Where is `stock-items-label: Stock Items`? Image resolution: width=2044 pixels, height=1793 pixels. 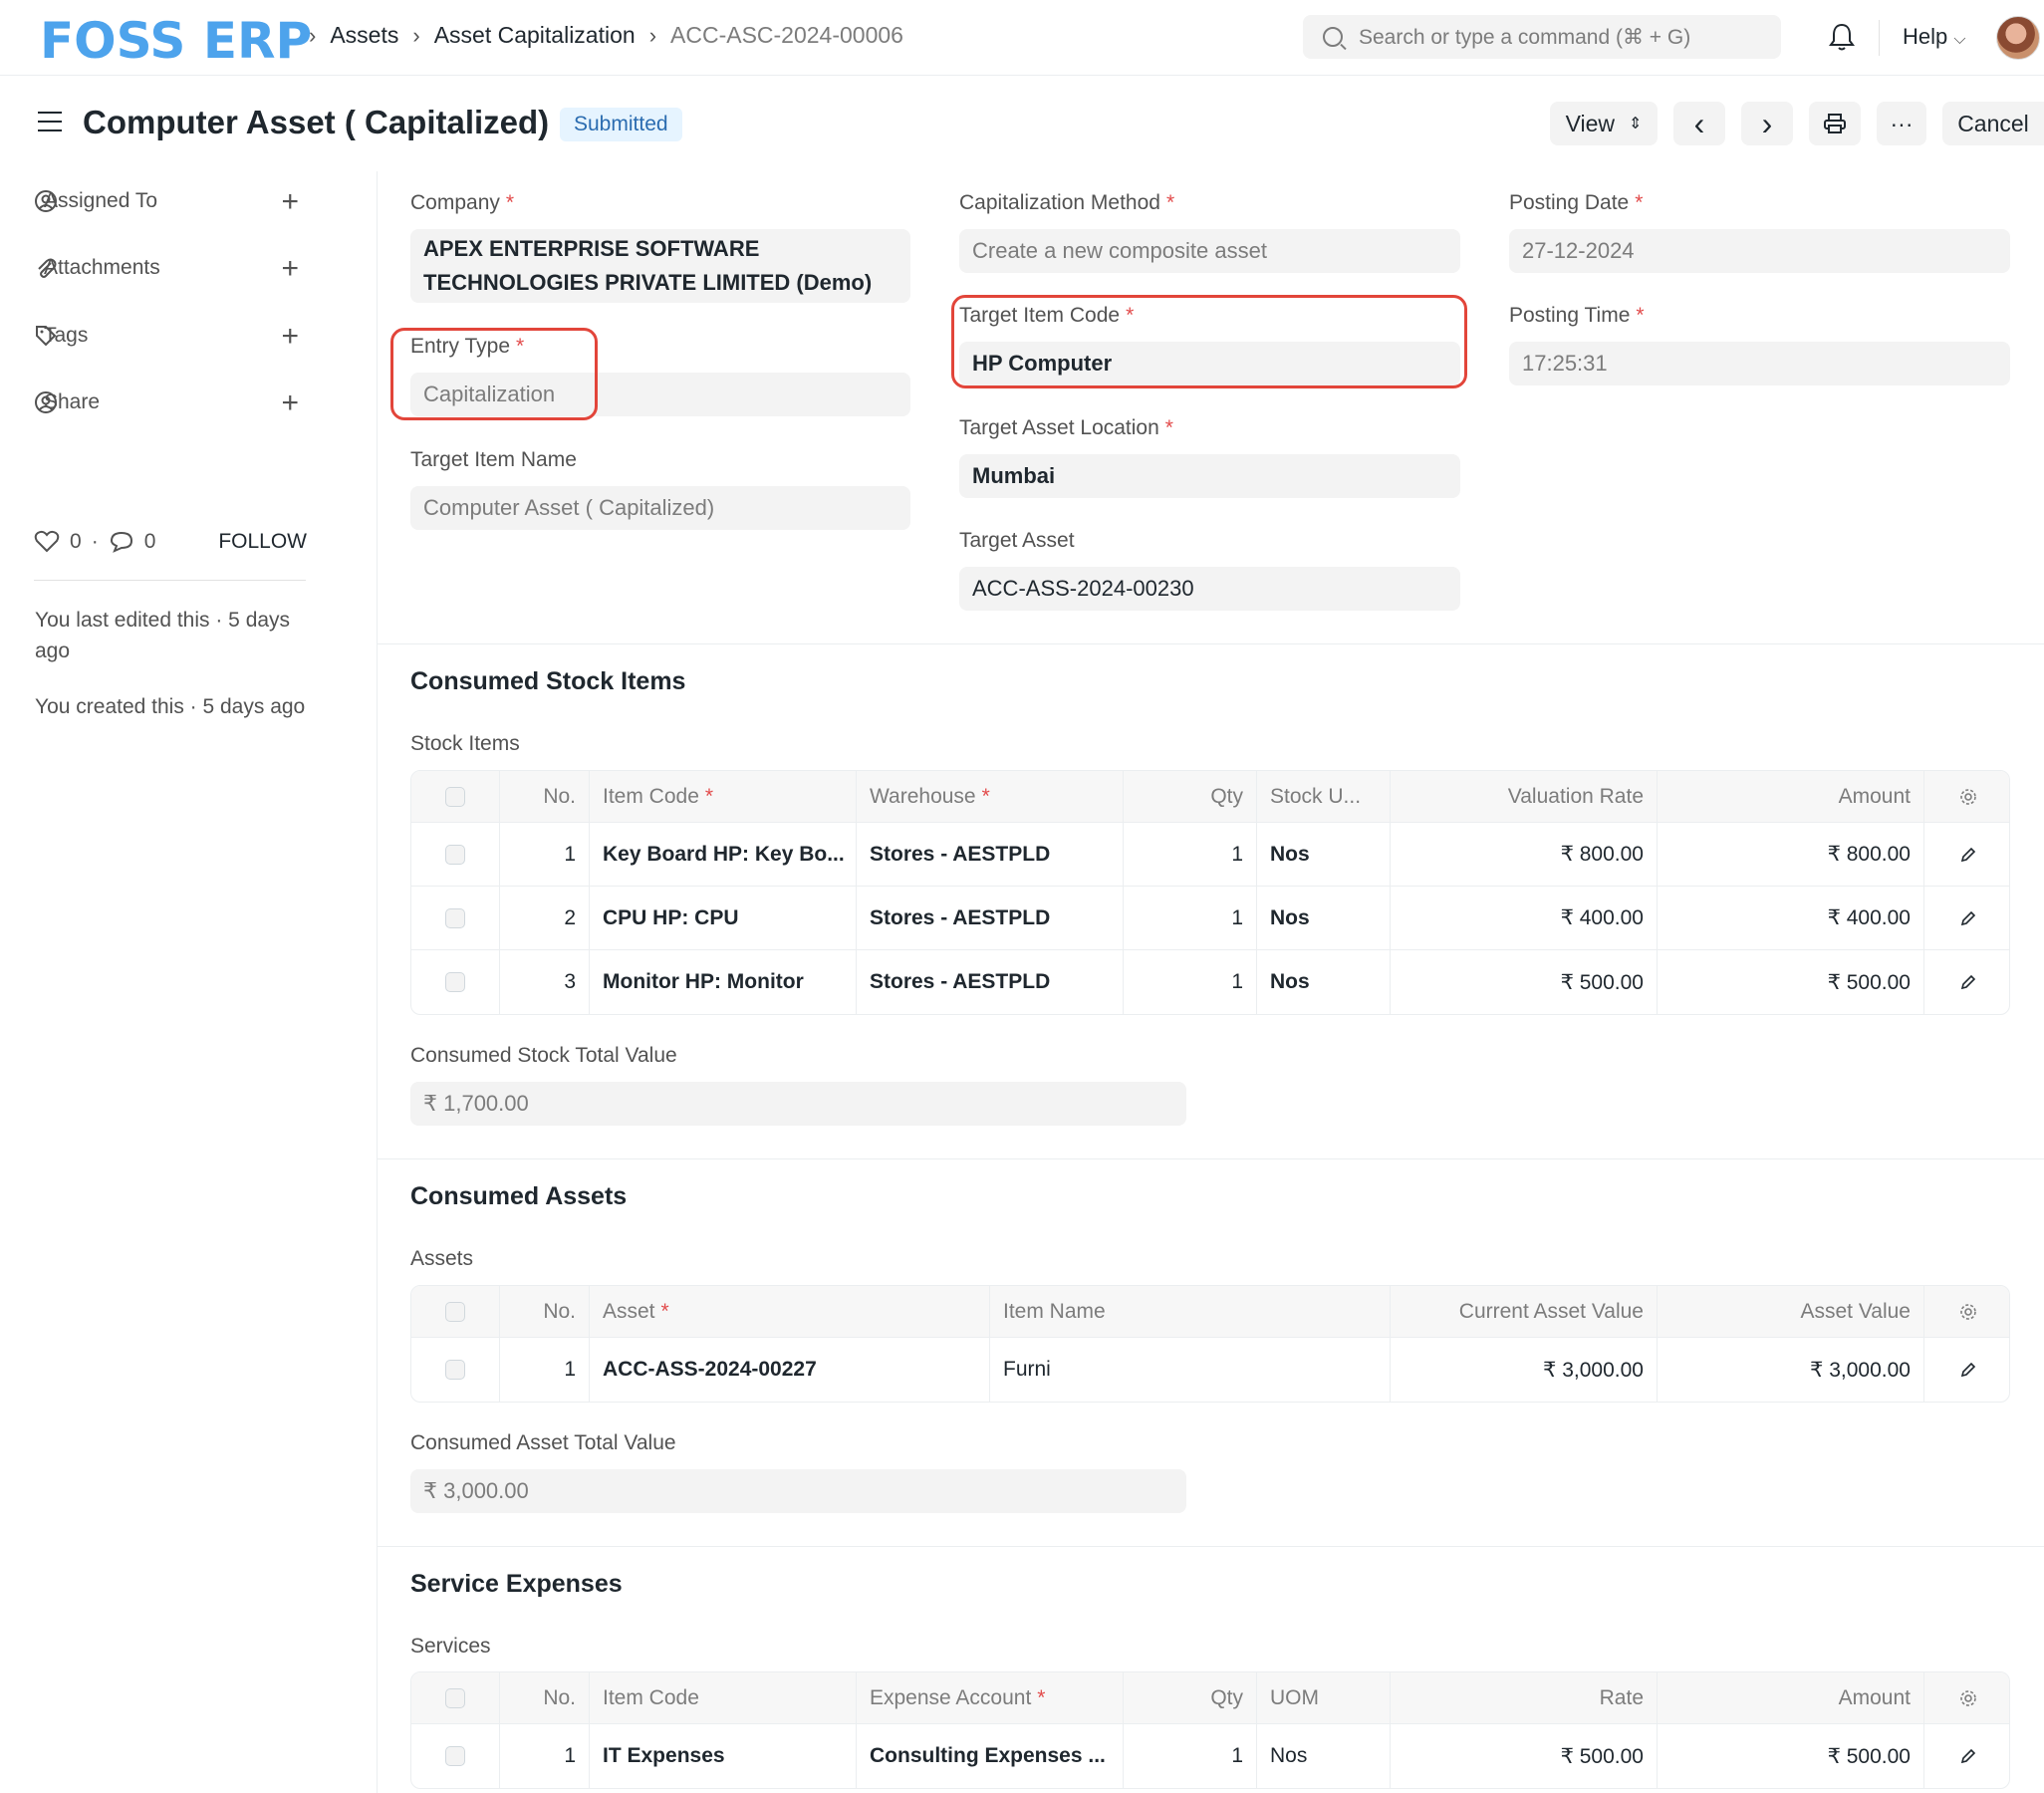
stock-items-label: Stock Items is located at coordinates (465, 743).